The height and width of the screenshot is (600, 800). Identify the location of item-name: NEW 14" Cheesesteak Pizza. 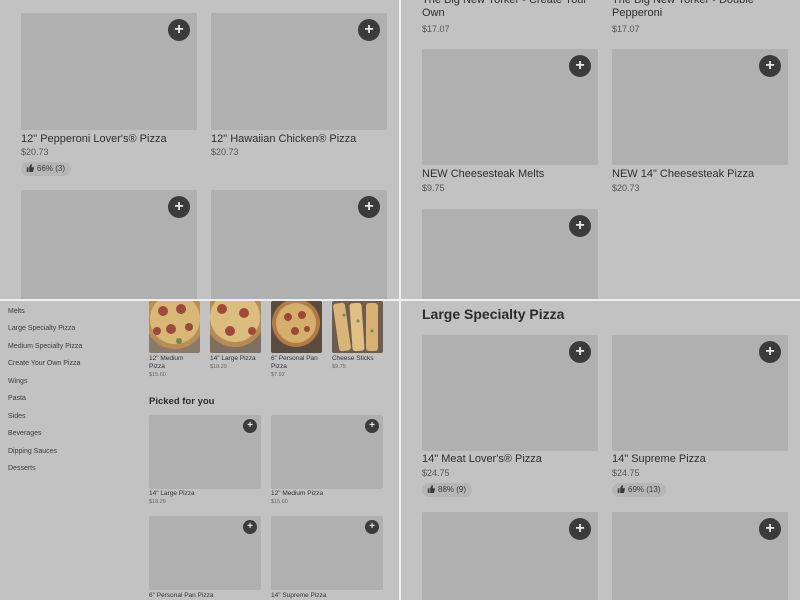
(683, 174).